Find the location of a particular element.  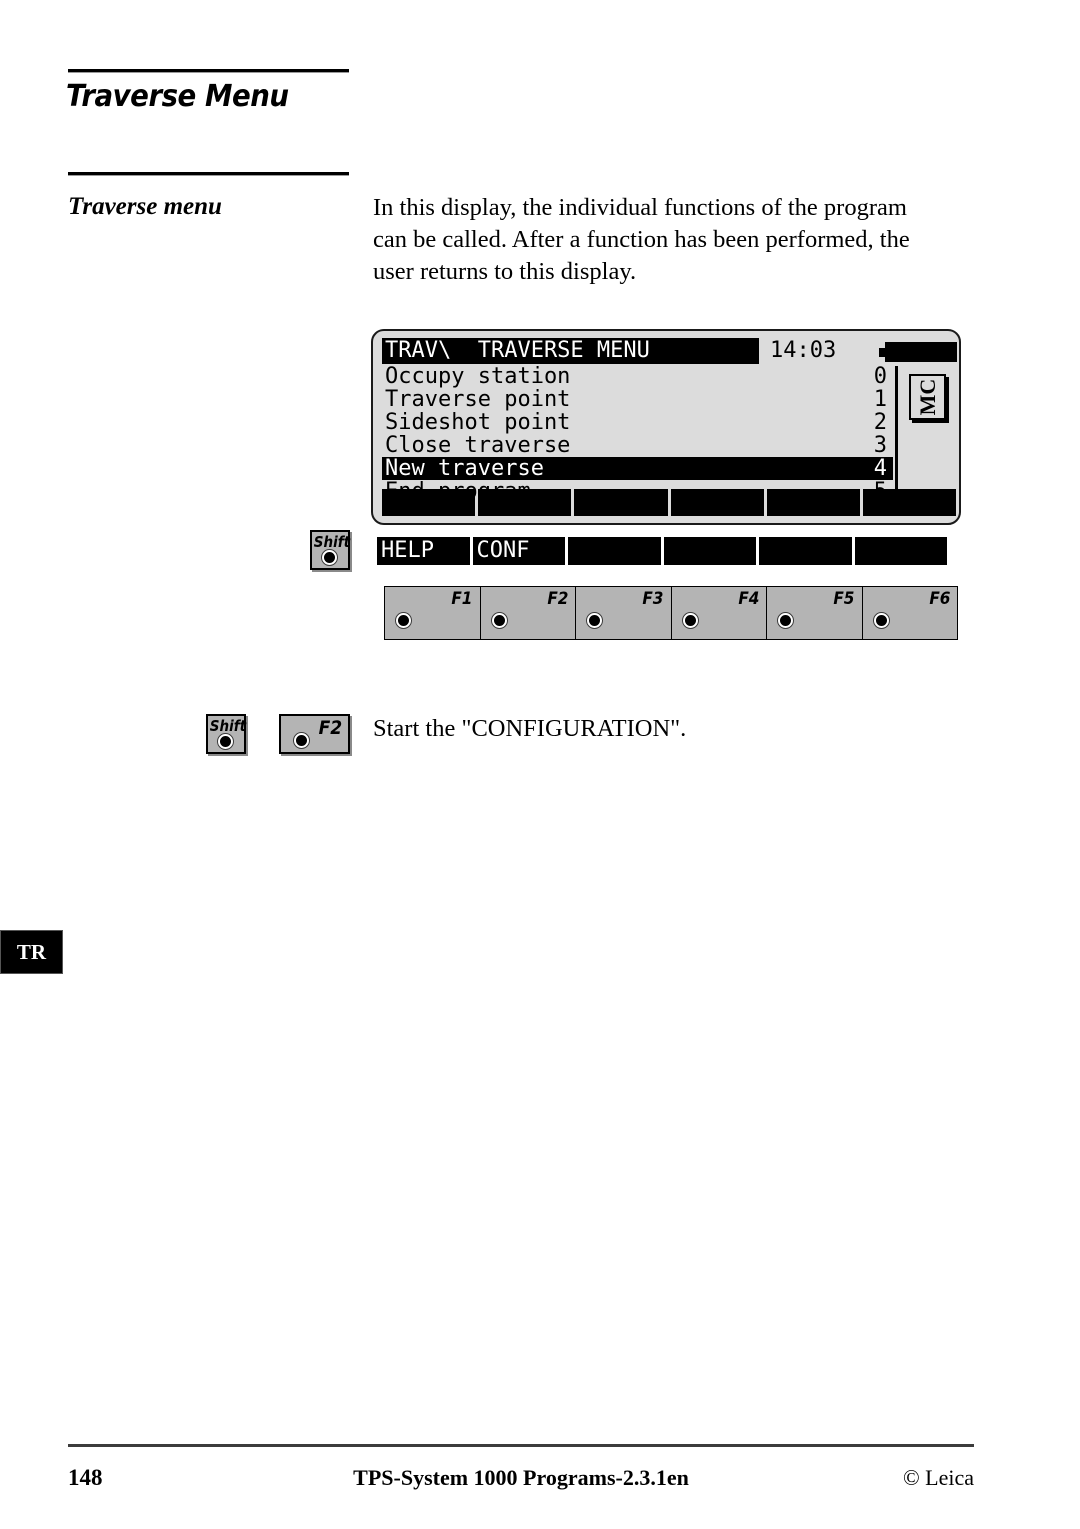

function-key-f4: F4 is located at coordinates (719, 613).